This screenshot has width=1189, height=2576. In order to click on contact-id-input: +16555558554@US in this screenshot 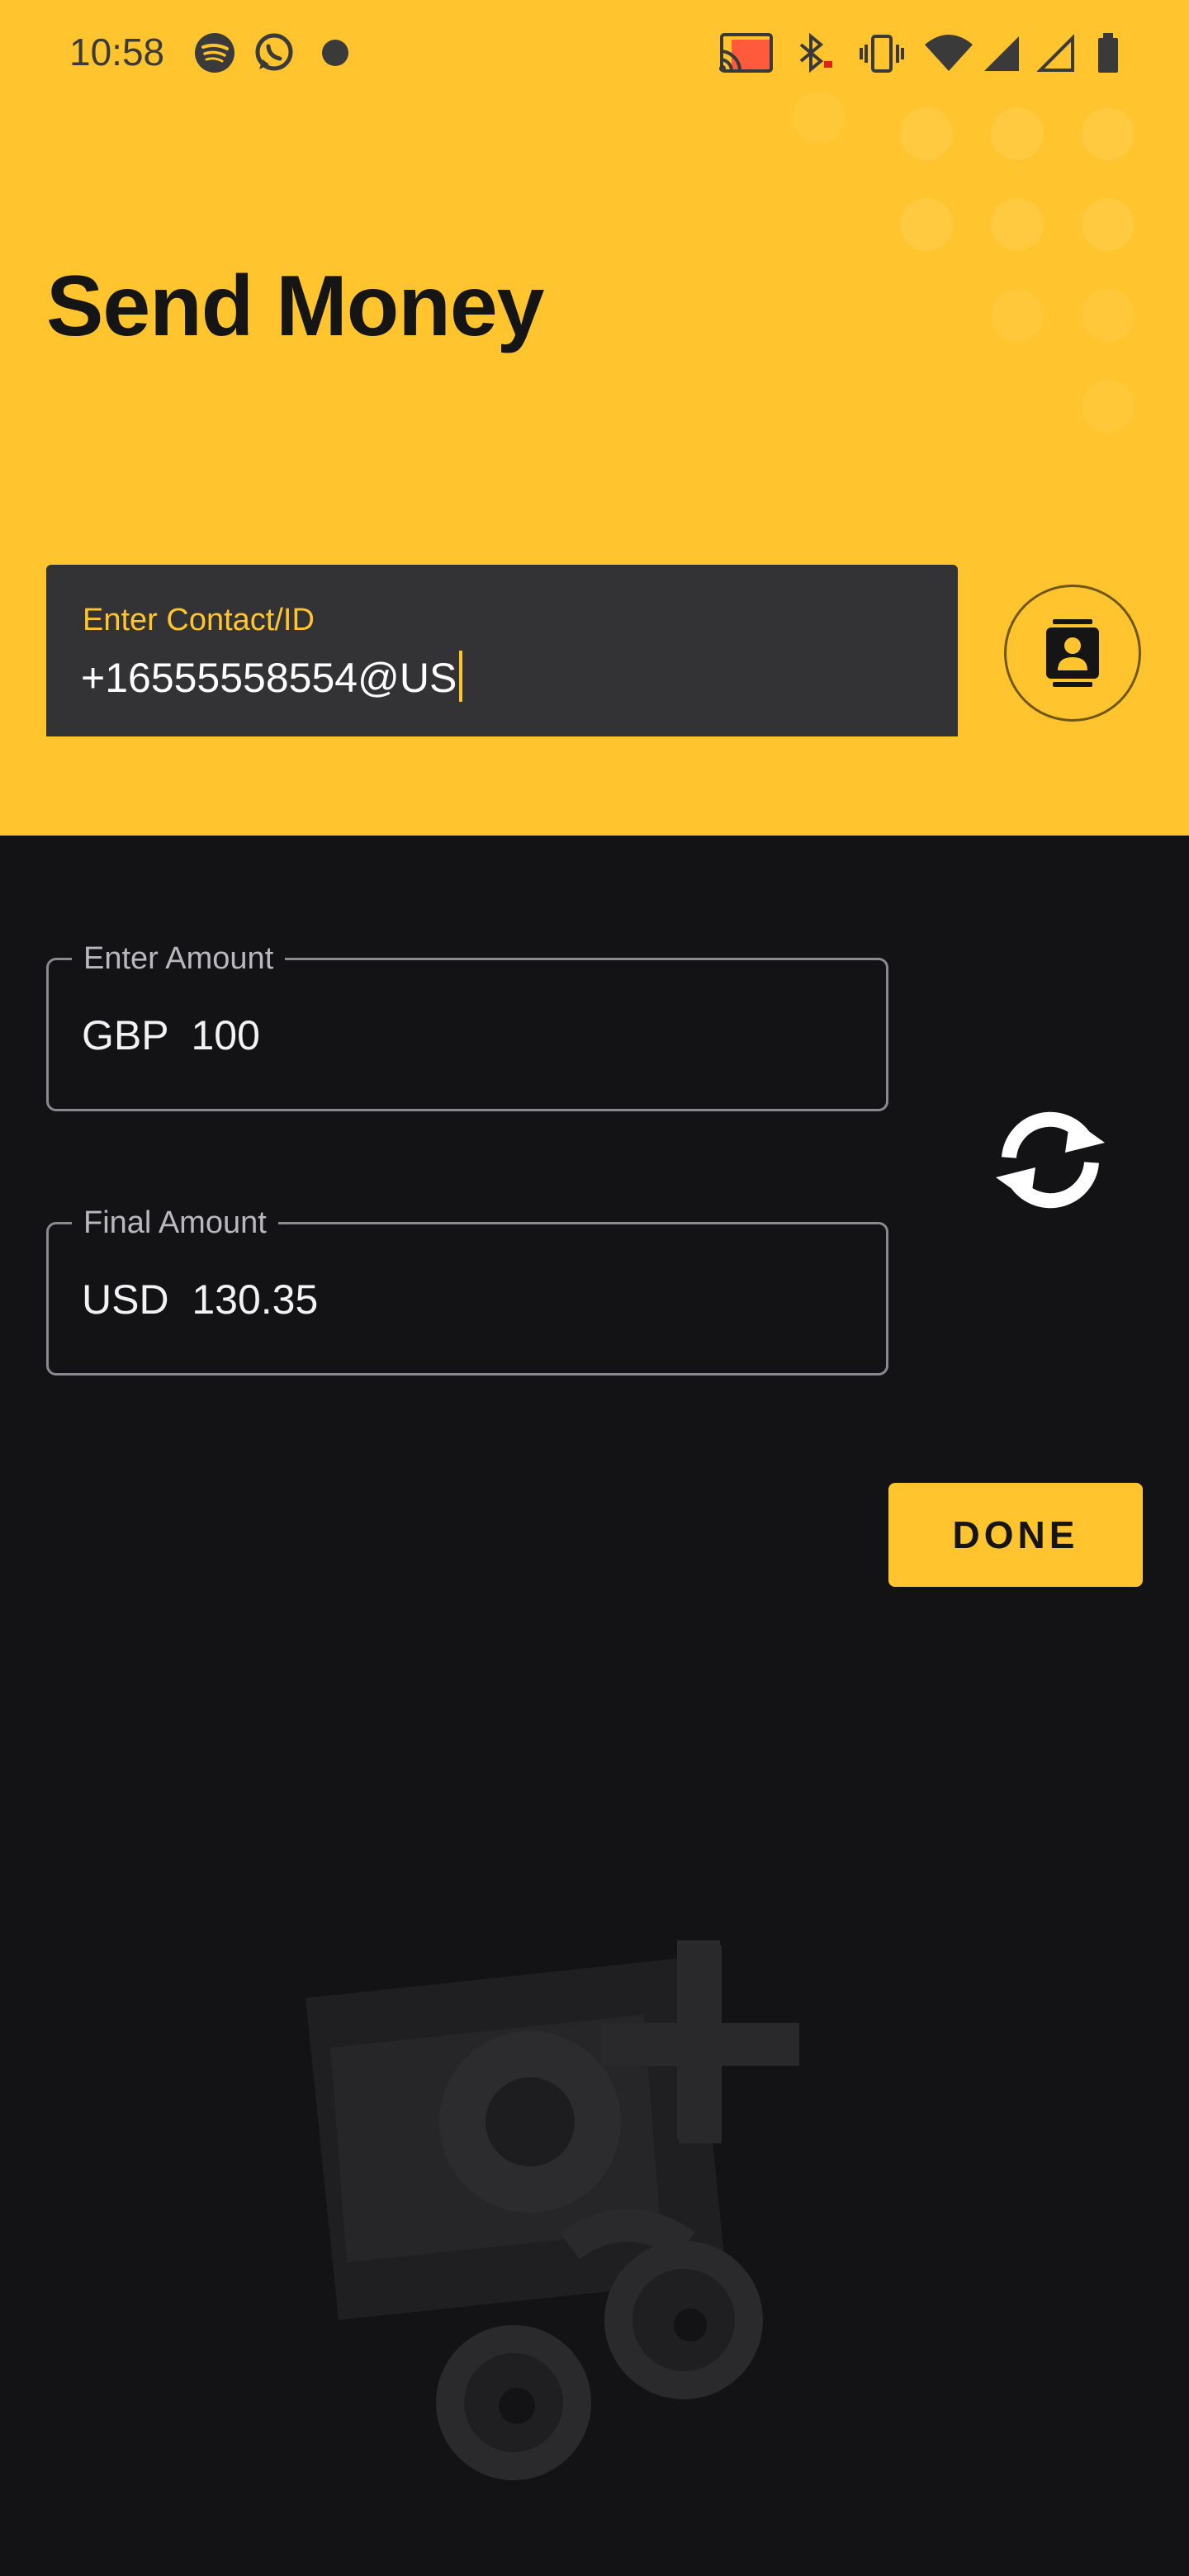, I will do `click(272, 676)`.